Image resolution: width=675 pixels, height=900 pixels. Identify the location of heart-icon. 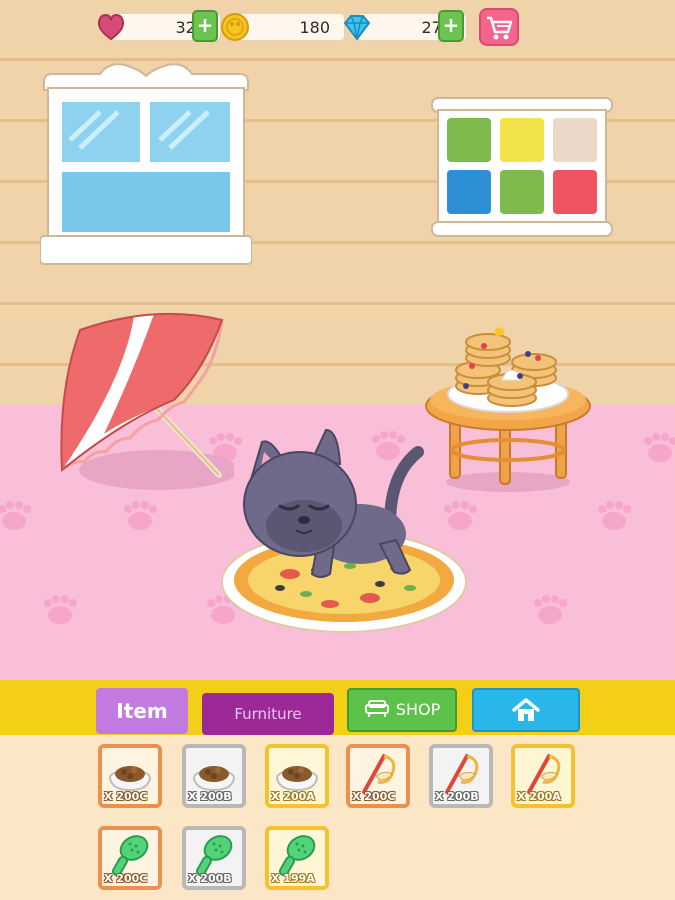
(111, 27).